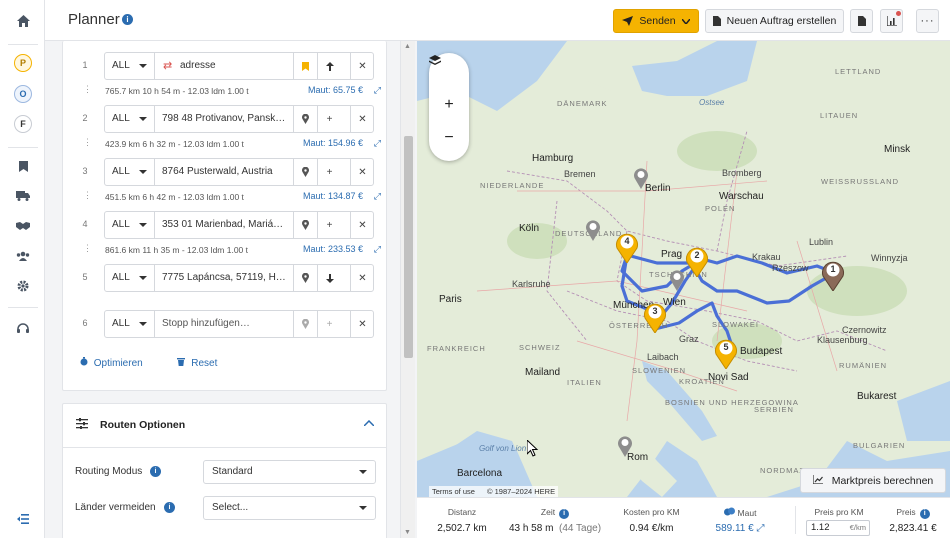 Image resolution: width=950 pixels, height=538 pixels. What do you see at coordinates (120, 363) in the screenshot?
I see `optimize-button: Optimieren` at bounding box center [120, 363].